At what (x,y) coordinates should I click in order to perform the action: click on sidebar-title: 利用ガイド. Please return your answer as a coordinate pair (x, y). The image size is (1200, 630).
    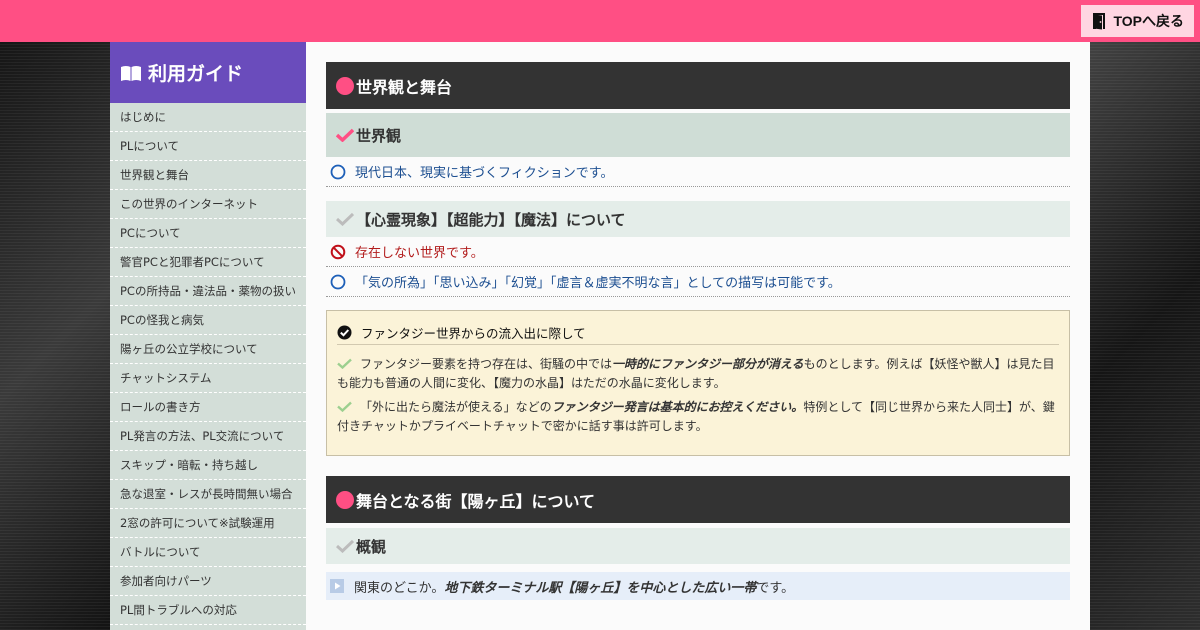
    Looking at the image, I should click on (196, 74).